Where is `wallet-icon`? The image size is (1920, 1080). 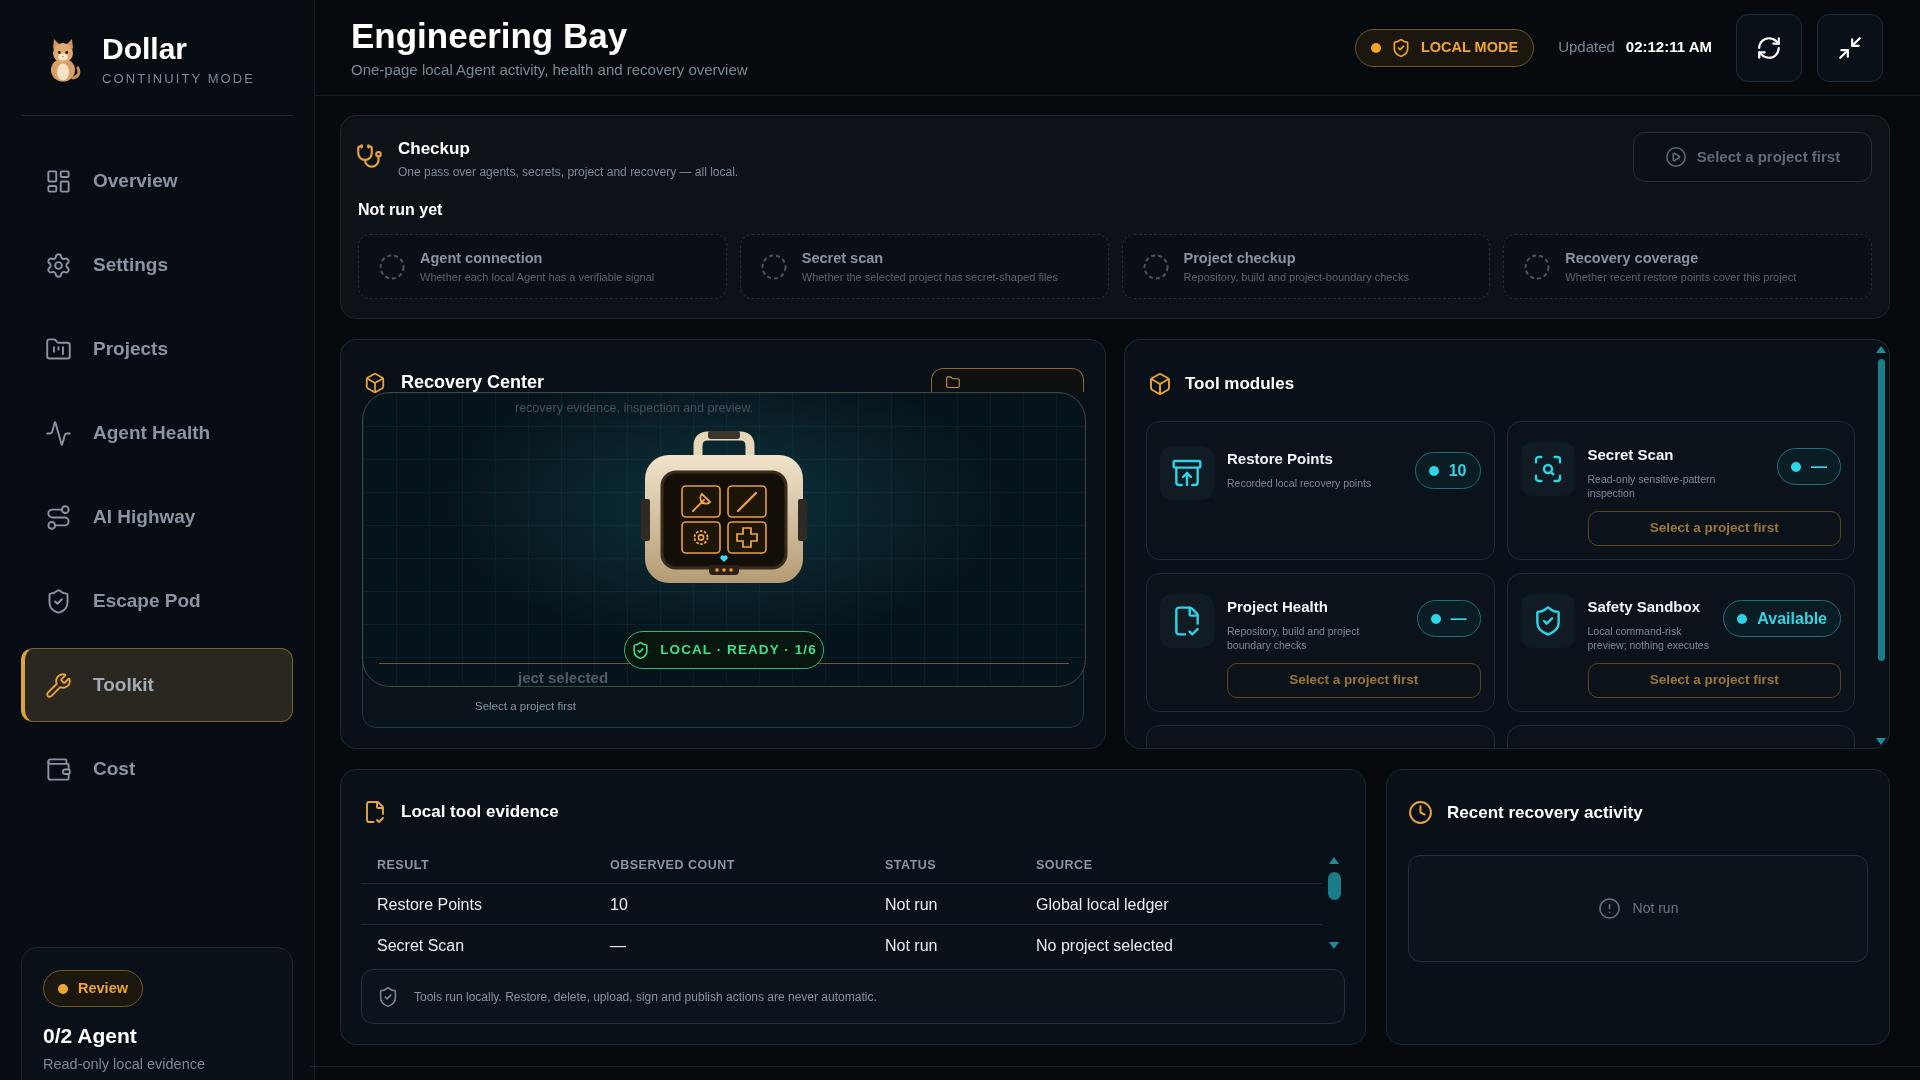
wallet-icon is located at coordinates (58, 769).